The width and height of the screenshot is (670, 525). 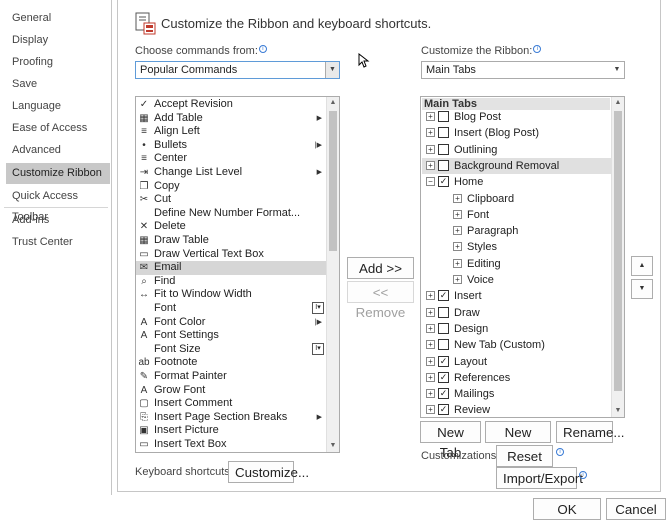 What do you see at coordinates (524, 464) in the screenshot?
I see `reset-button: Reset ▼` at bounding box center [524, 464].